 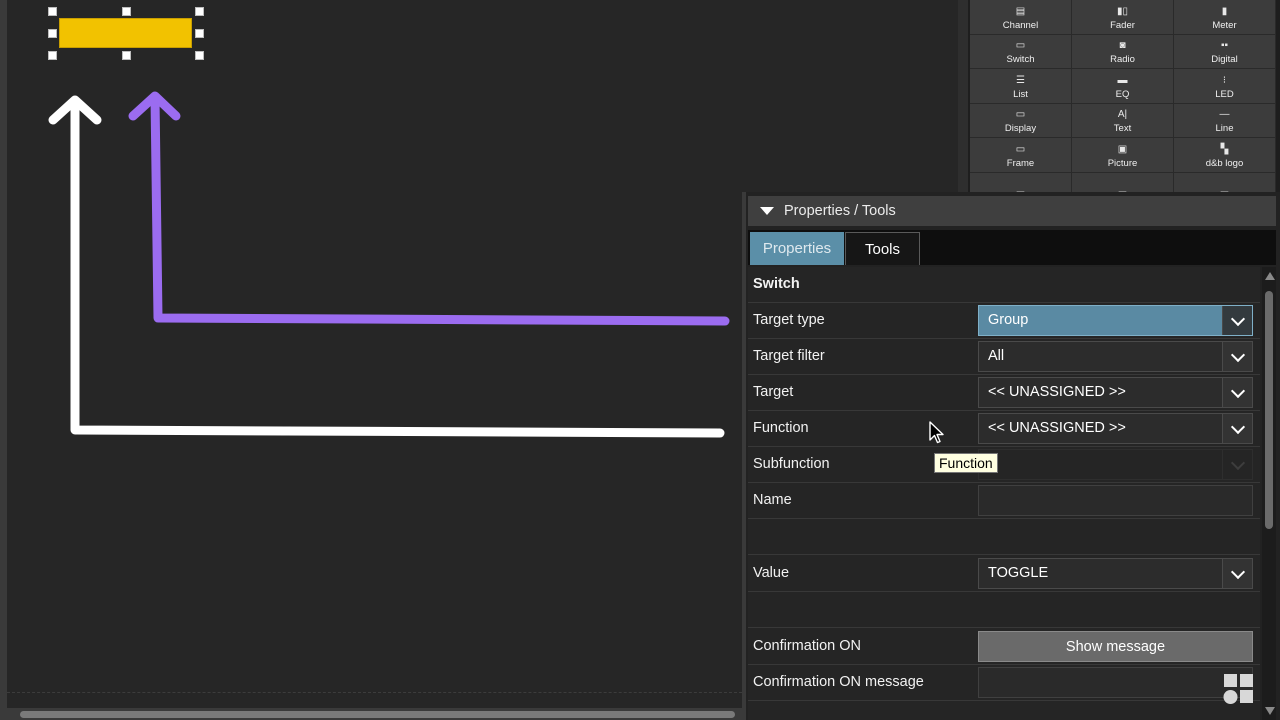 I want to click on led-icon: ⁝, so click(x=1224, y=80).